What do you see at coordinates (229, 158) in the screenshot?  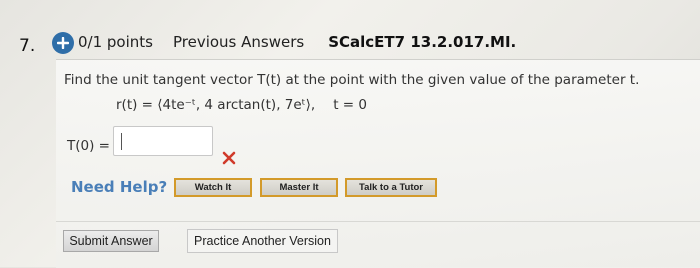 I see `incorrect-x-icon` at bounding box center [229, 158].